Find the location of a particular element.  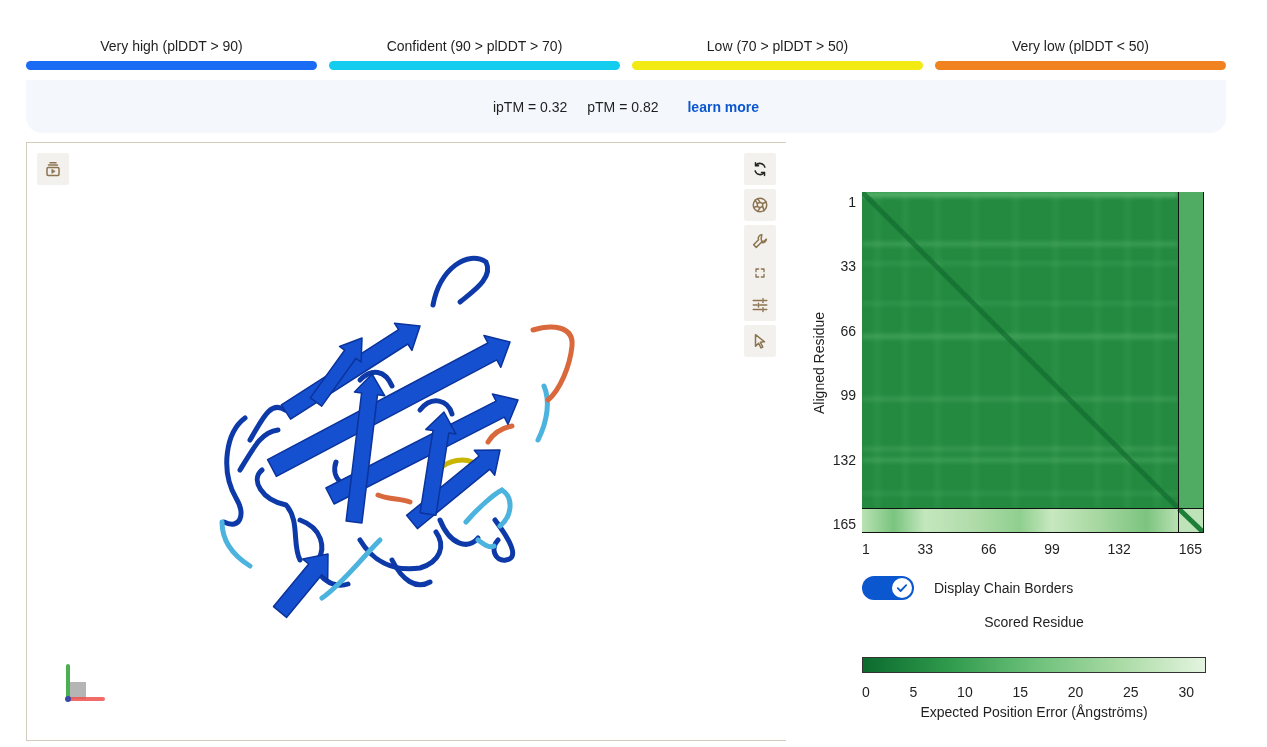

scale-tick-label: 5 is located at coordinates (913, 692).